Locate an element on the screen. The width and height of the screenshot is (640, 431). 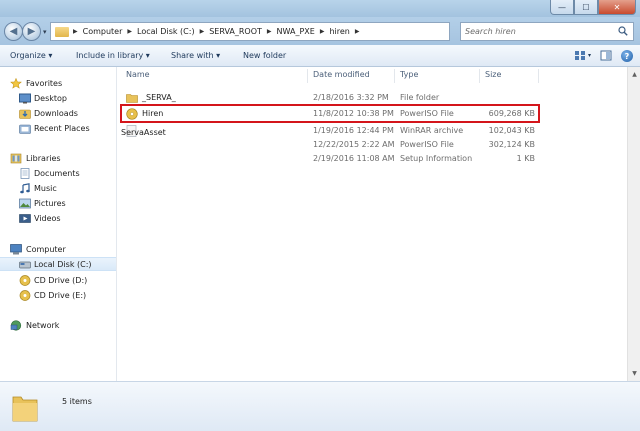
pictures-icon is located at coordinates (25, 203).